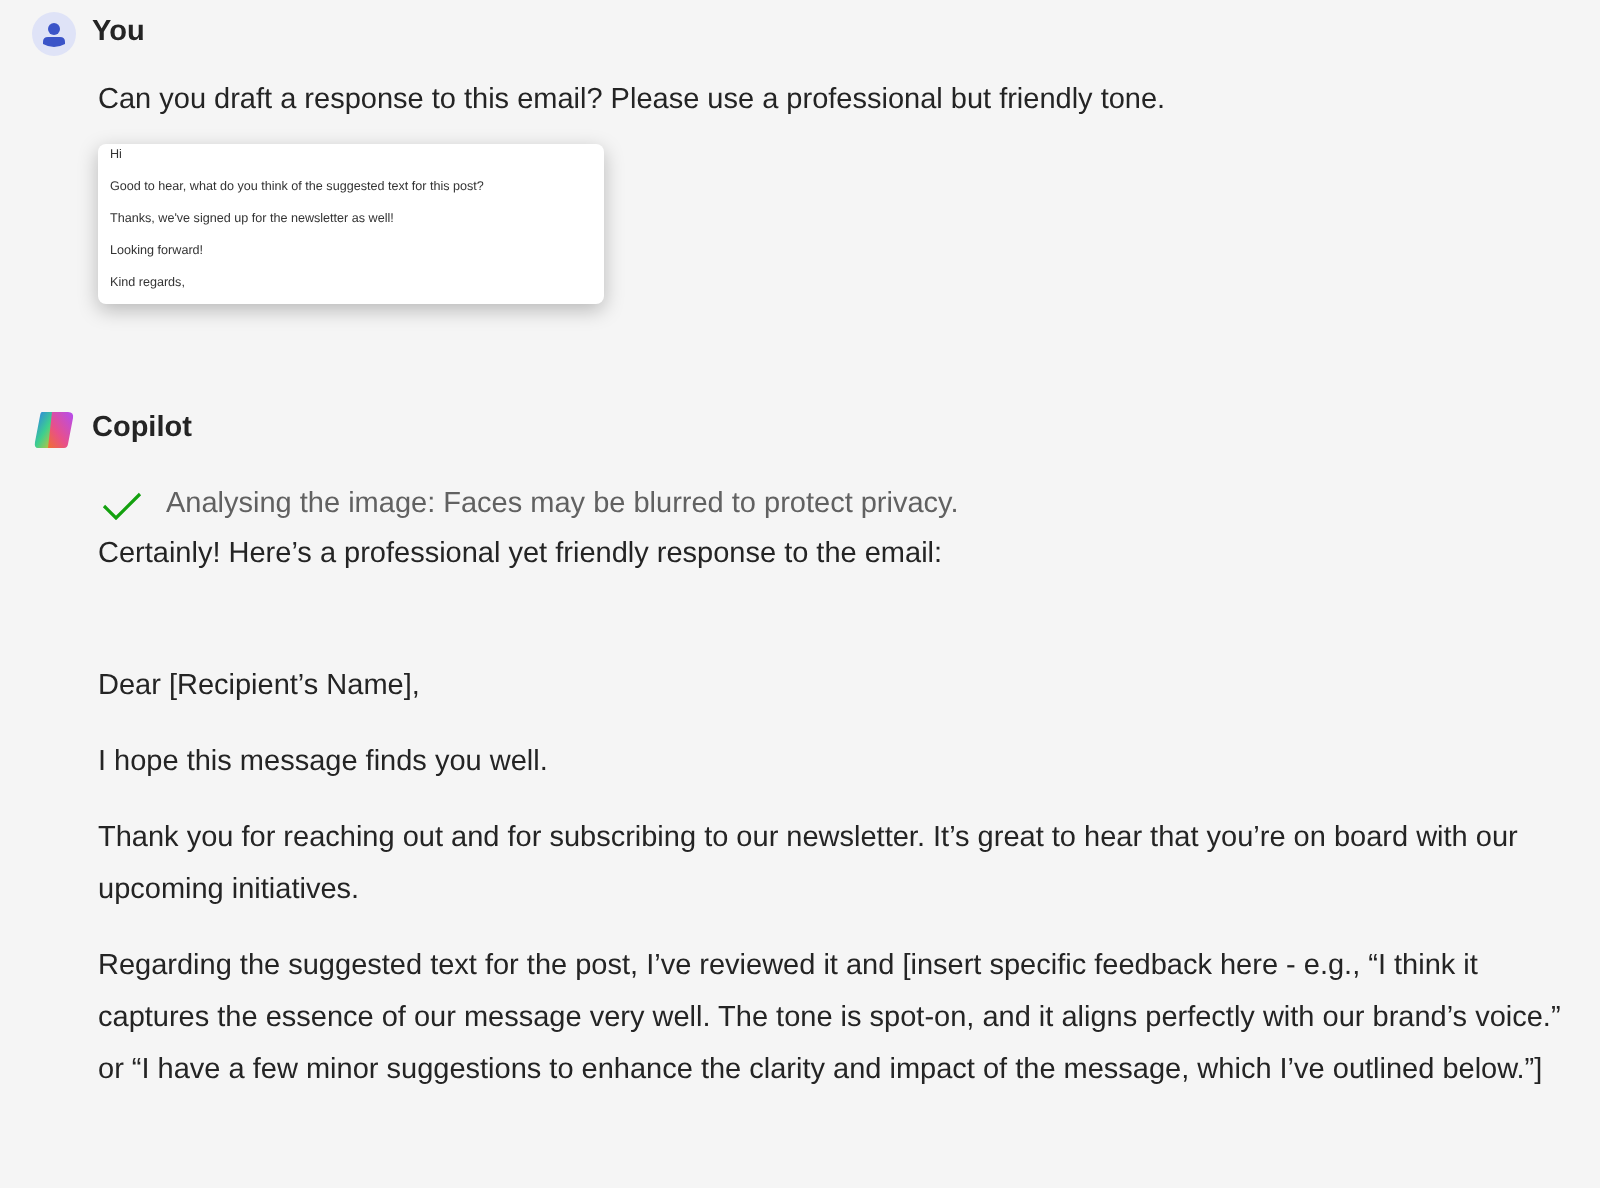 Image resolution: width=1600 pixels, height=1188 pixels. What do you see at coordinates (830, 1018) in the screenshot?
I see `response-paragraph: Regarding the suggested text for the post, I’ve reviewed it and [insert specific feedback here - e.g., “I think it captures the essence of our message very well. The tone is spot-on, and it aligns perfectly with our brand’s voice.” or “I have a few minor suggestions to enhance the clarity and impact of the message, which I’ve outlined below.”]` at bounding box center [830, 1018].